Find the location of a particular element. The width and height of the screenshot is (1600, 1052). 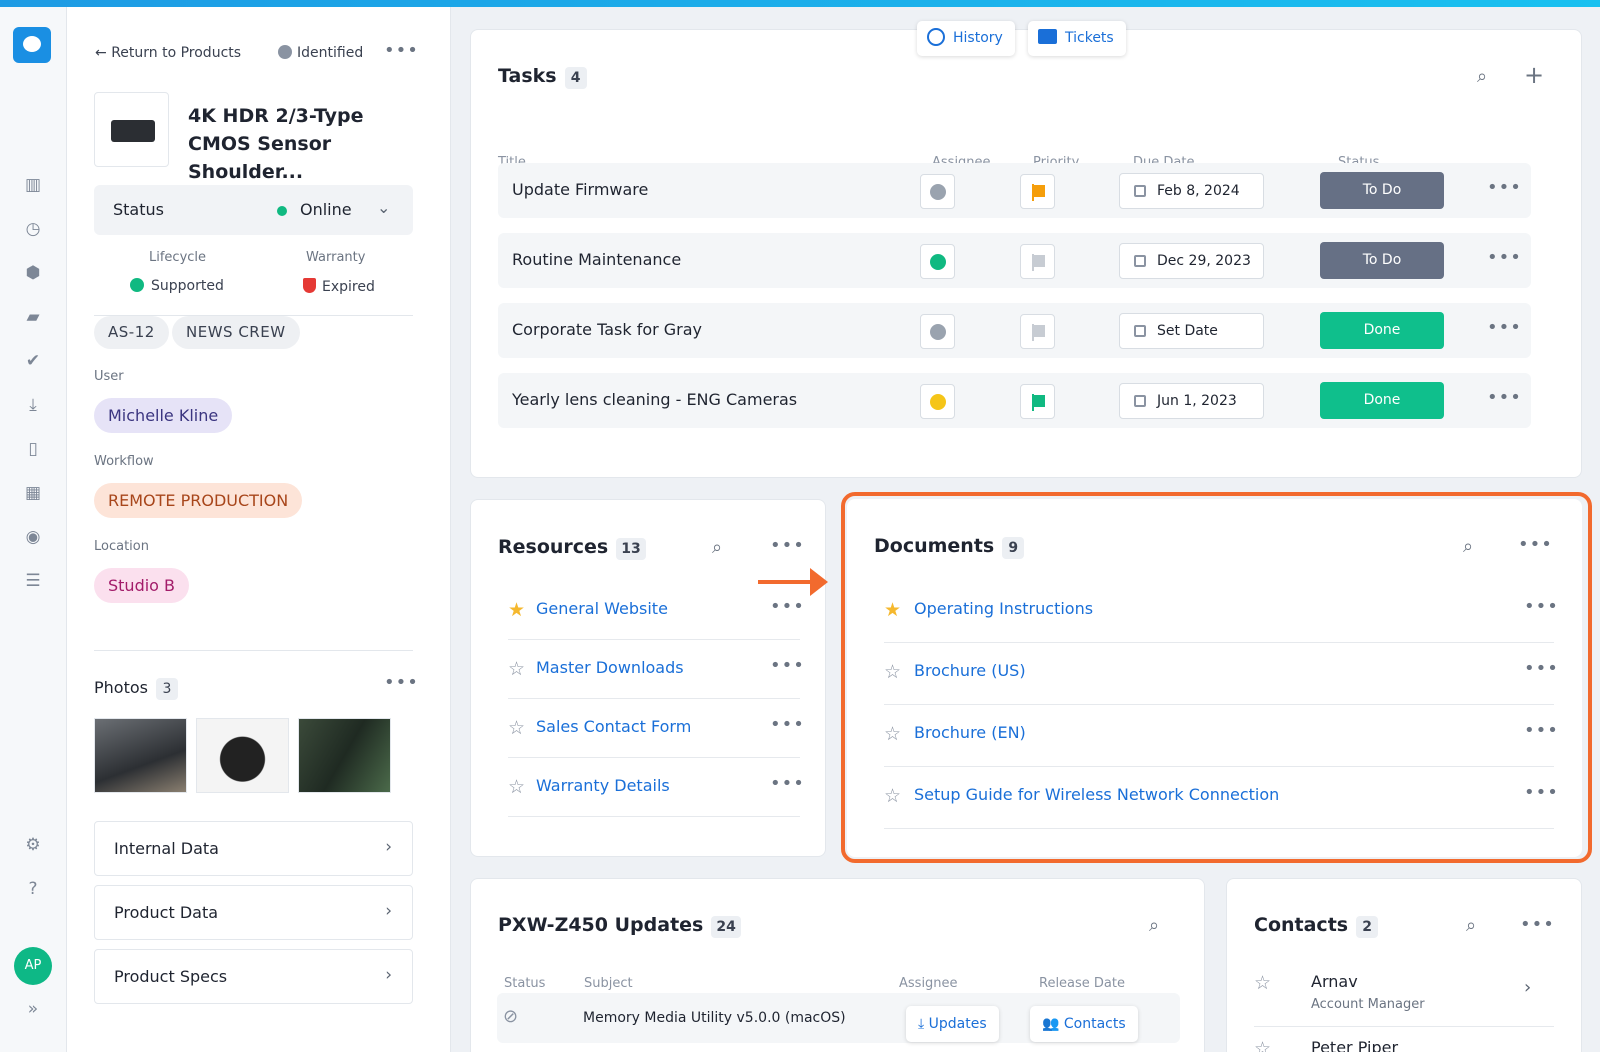

due-date-field: Jun 1, 2023 is located at coordinates (1191, 401).